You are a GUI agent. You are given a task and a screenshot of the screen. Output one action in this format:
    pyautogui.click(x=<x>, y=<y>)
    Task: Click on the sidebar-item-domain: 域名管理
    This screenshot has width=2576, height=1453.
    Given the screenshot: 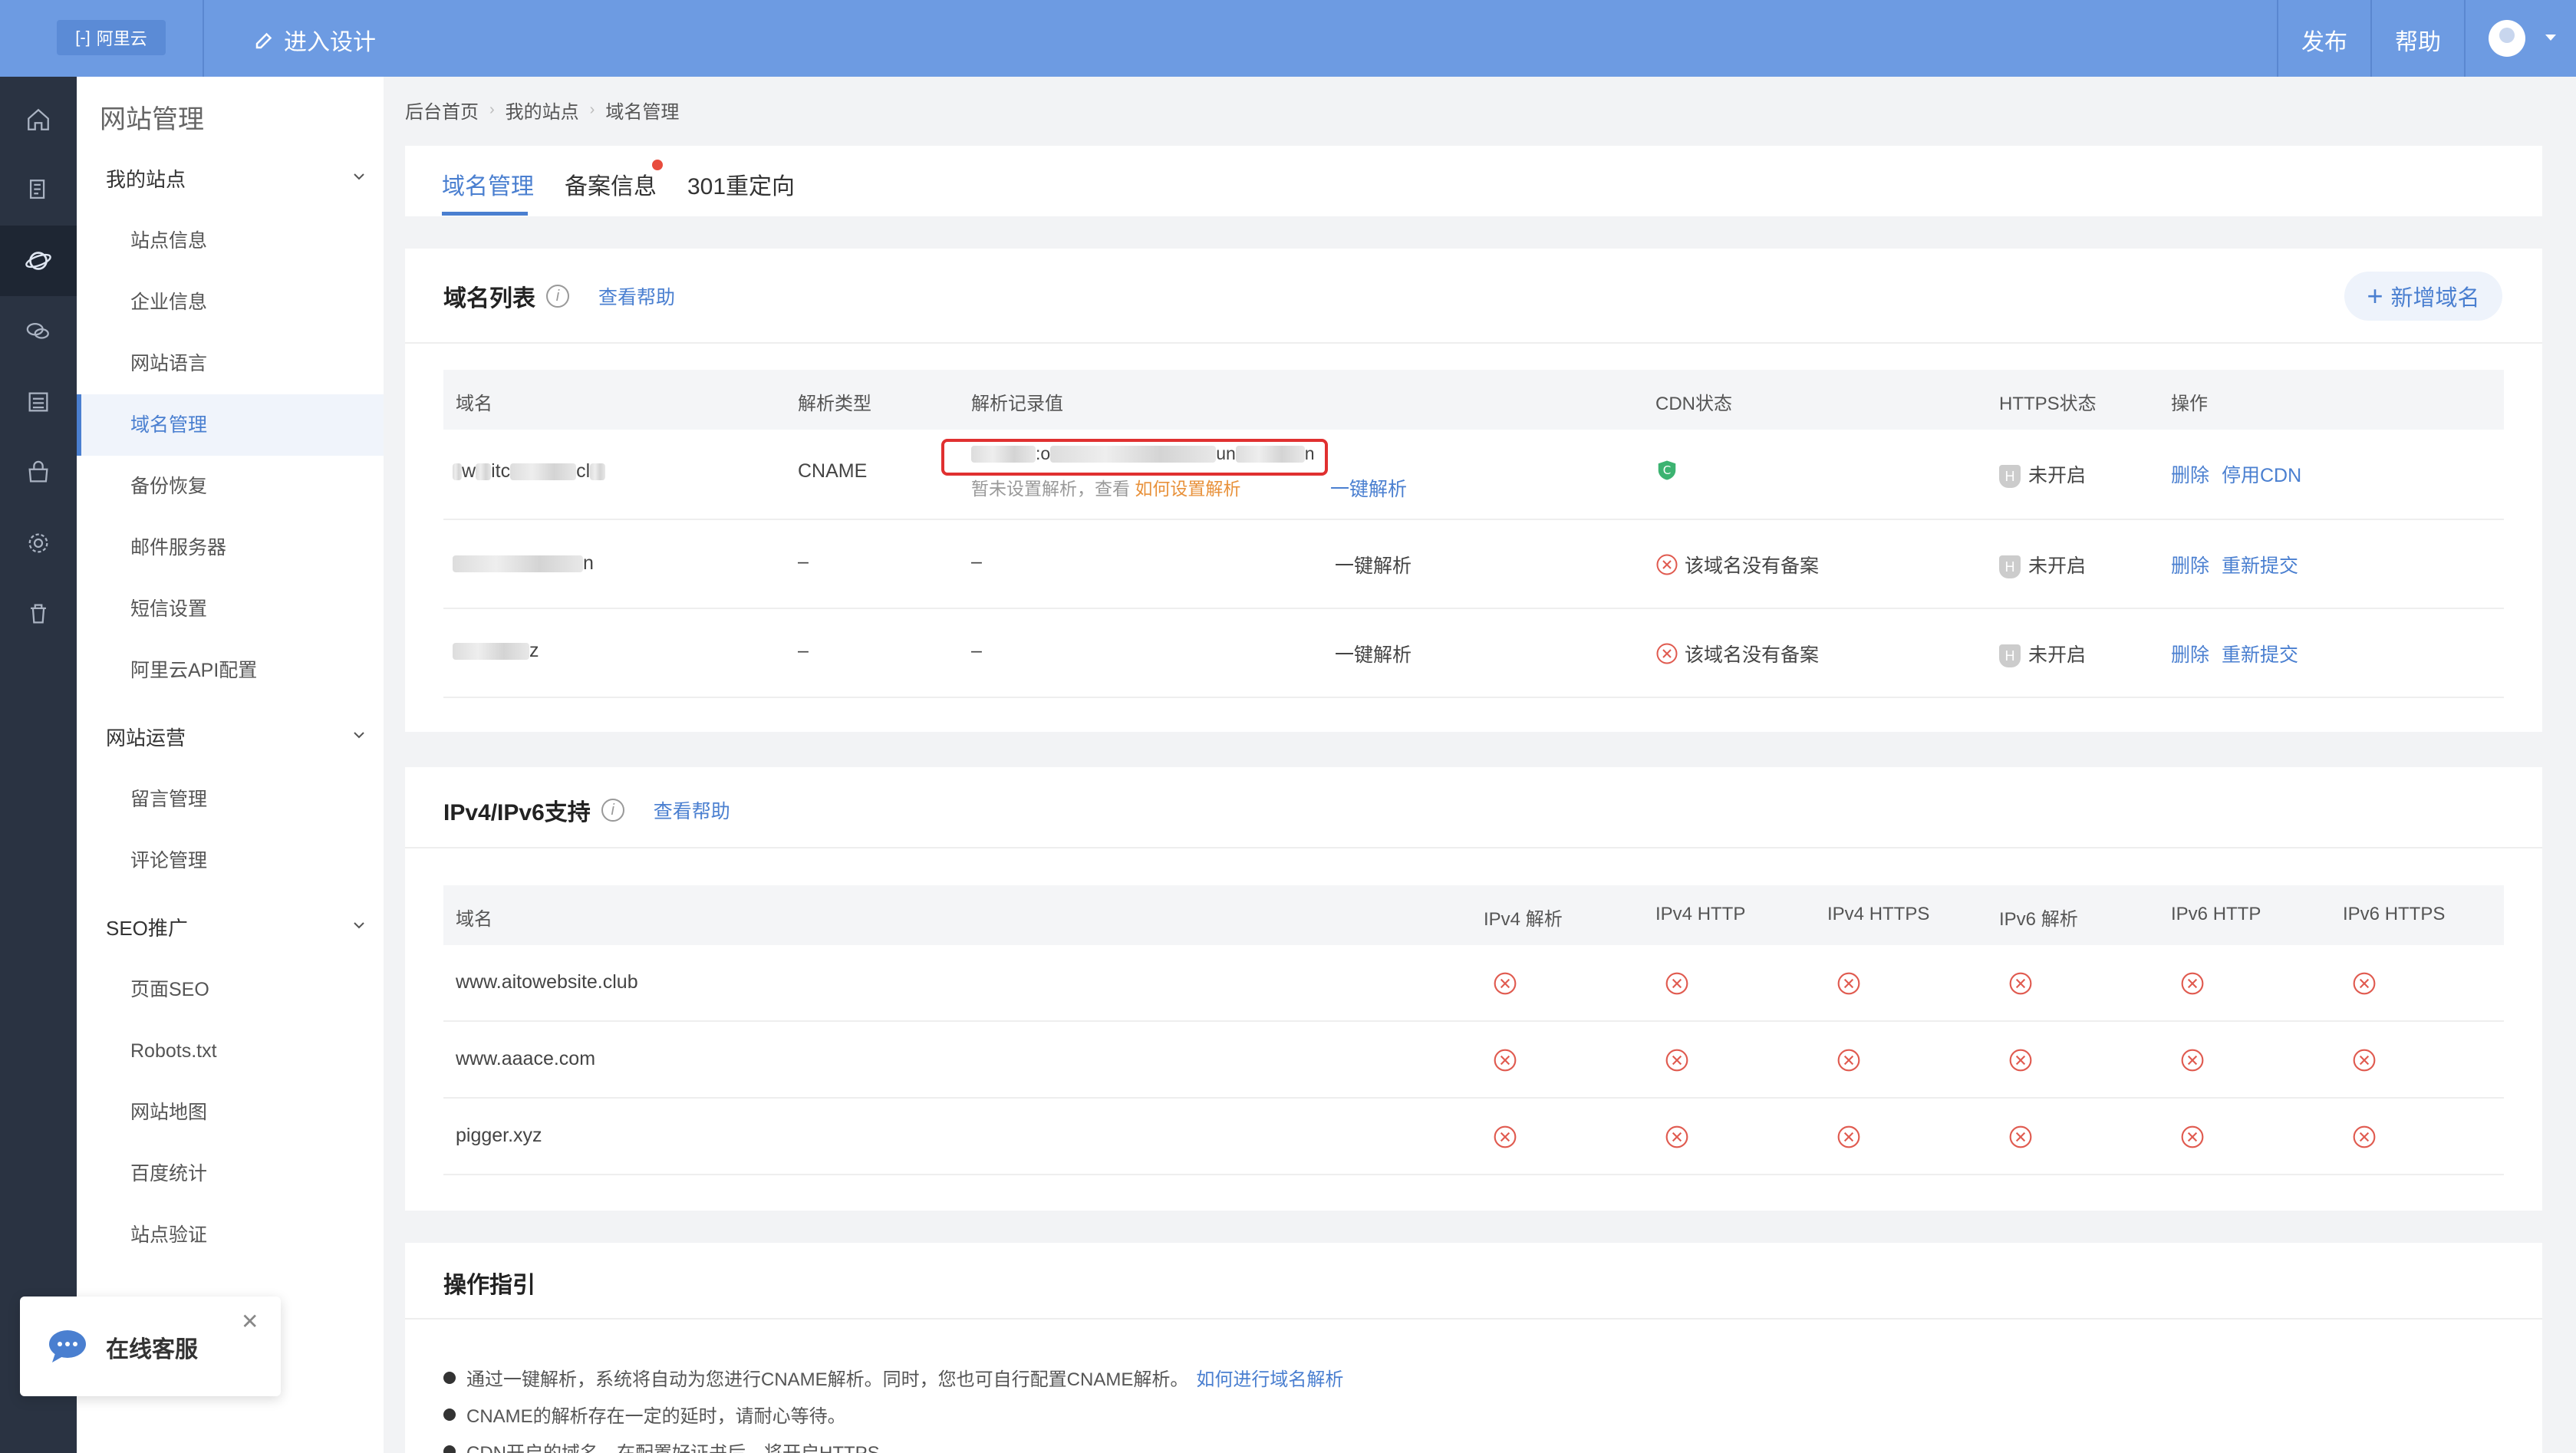 What is the action you would take?
    pyautogui.click(x=230, y=425)
    